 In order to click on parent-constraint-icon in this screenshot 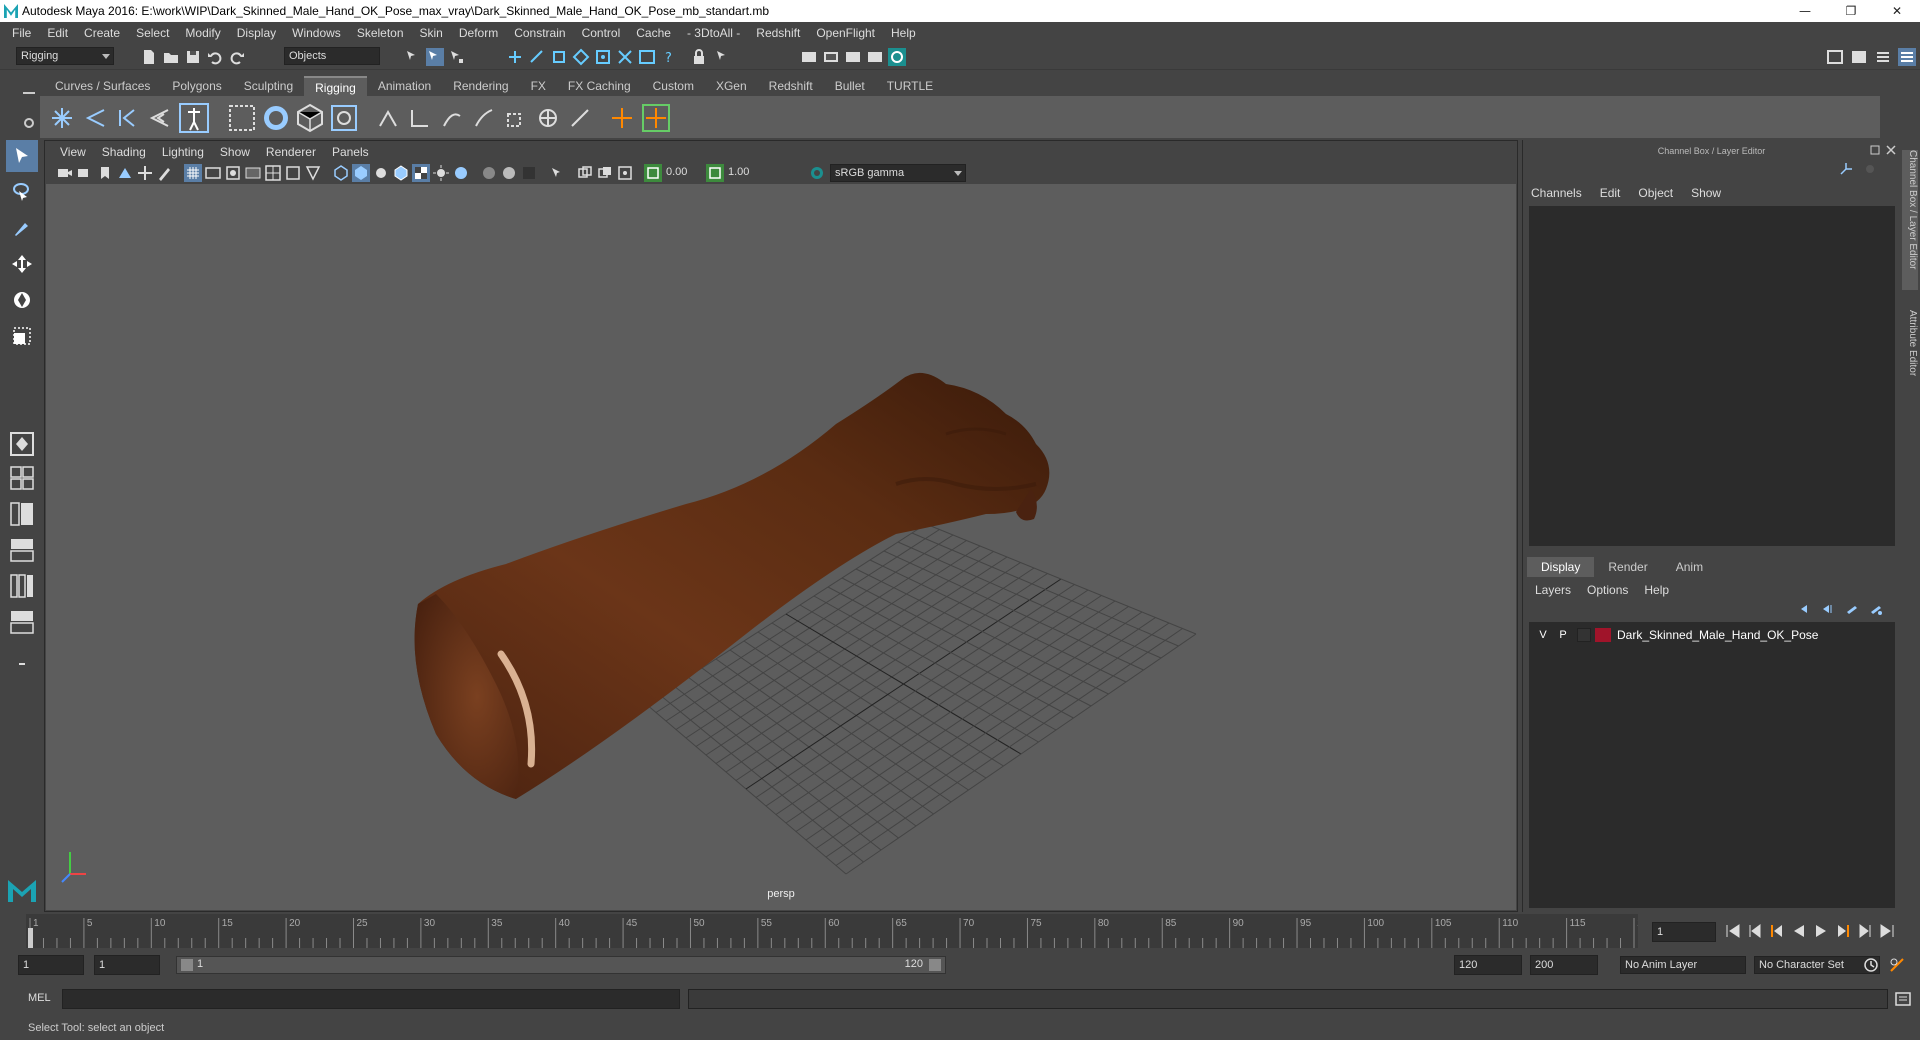, I will do `click(484, 118)`.